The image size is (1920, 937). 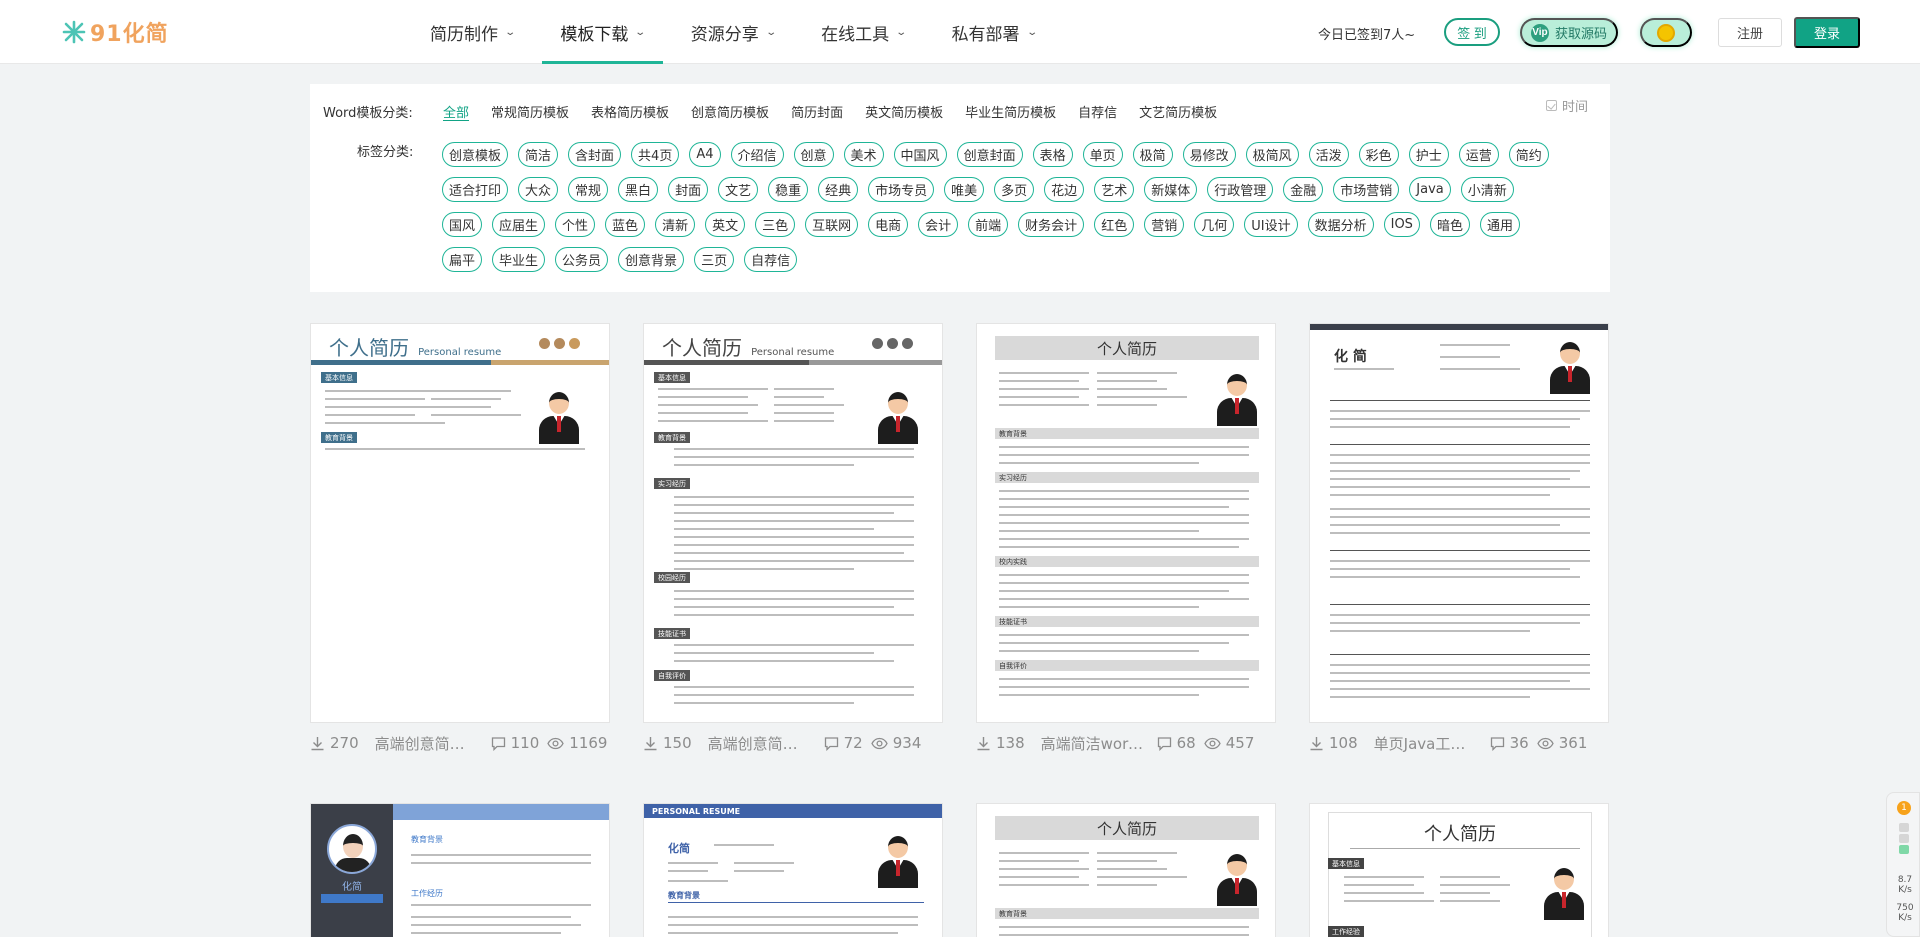 What do you see at coordinates (1569, 32) in the screenshot?
I see `get-source-button: Vip 获取源码` at bounding box center [1569, 32].